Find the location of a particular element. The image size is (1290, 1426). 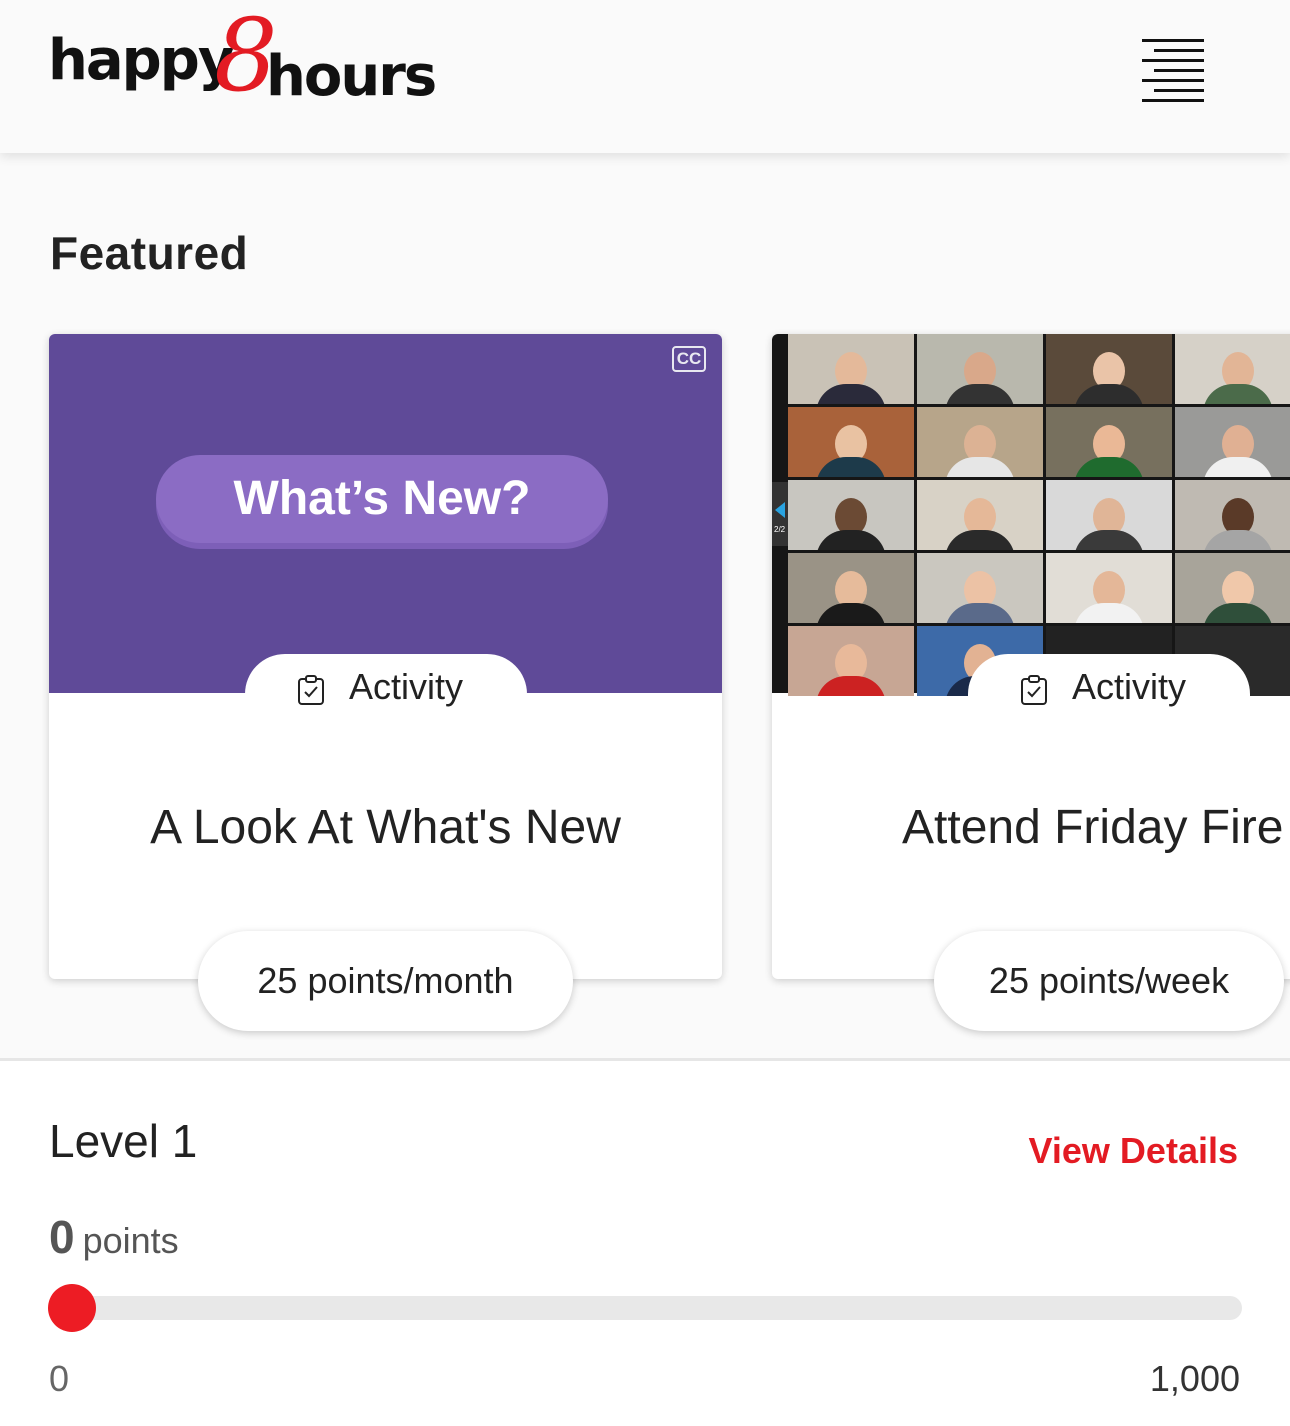

logo-text-happy: happy is located at coordinates (141, 60).